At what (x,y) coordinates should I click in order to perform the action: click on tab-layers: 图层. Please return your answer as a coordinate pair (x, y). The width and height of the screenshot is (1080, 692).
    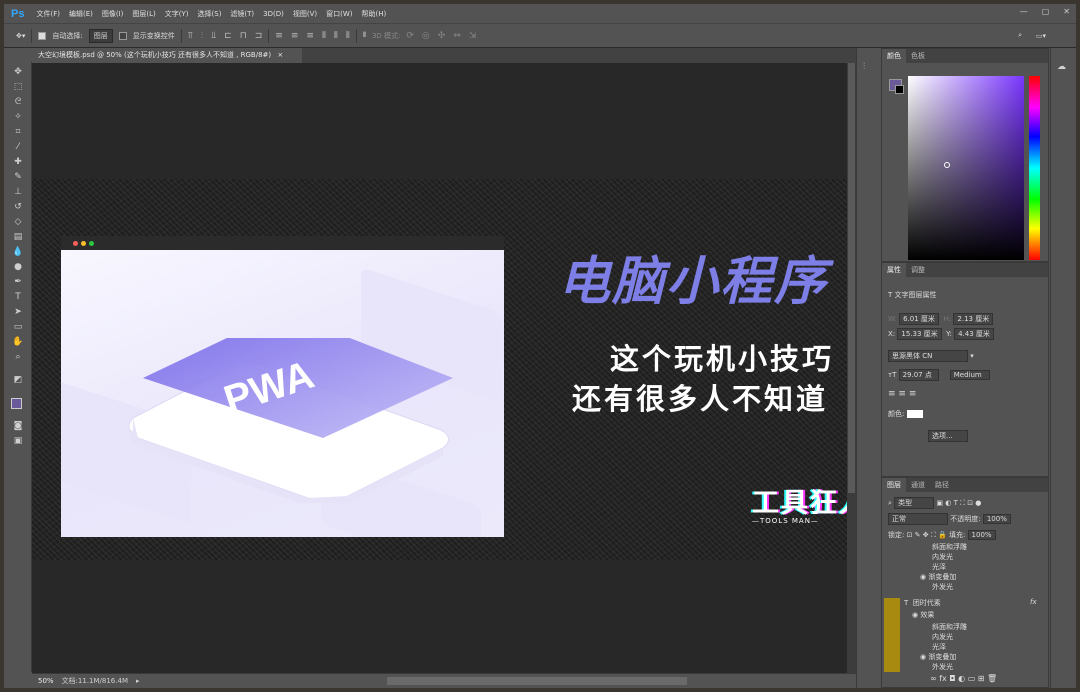
    Looking at the image, I should click on (894, 485).